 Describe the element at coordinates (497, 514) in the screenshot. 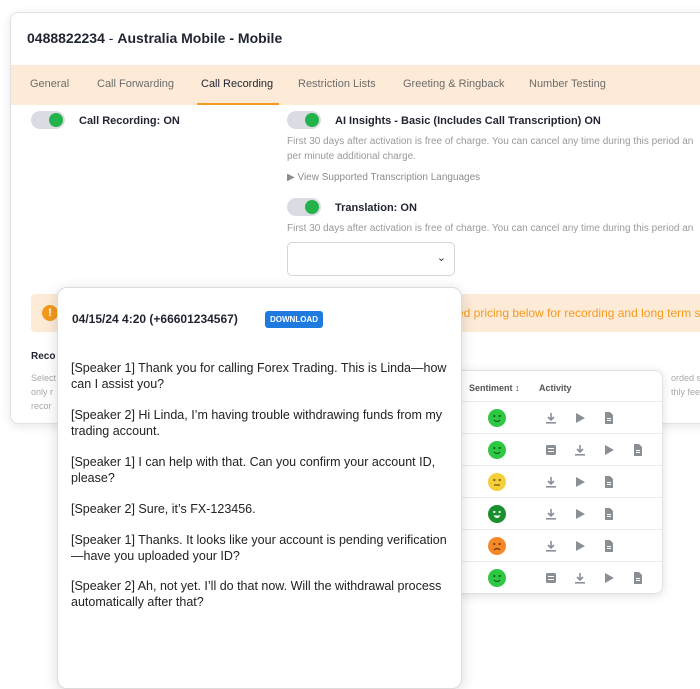

I see `sentiment-very-positive-icon` at that location.